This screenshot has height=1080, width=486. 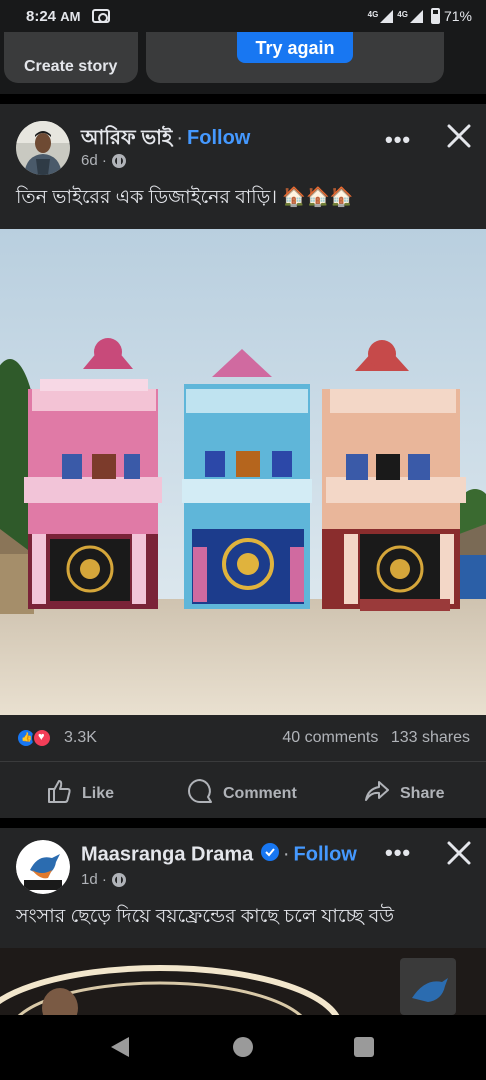 I want to click on post-meta: 1d ·, so click(x=103, y=879).